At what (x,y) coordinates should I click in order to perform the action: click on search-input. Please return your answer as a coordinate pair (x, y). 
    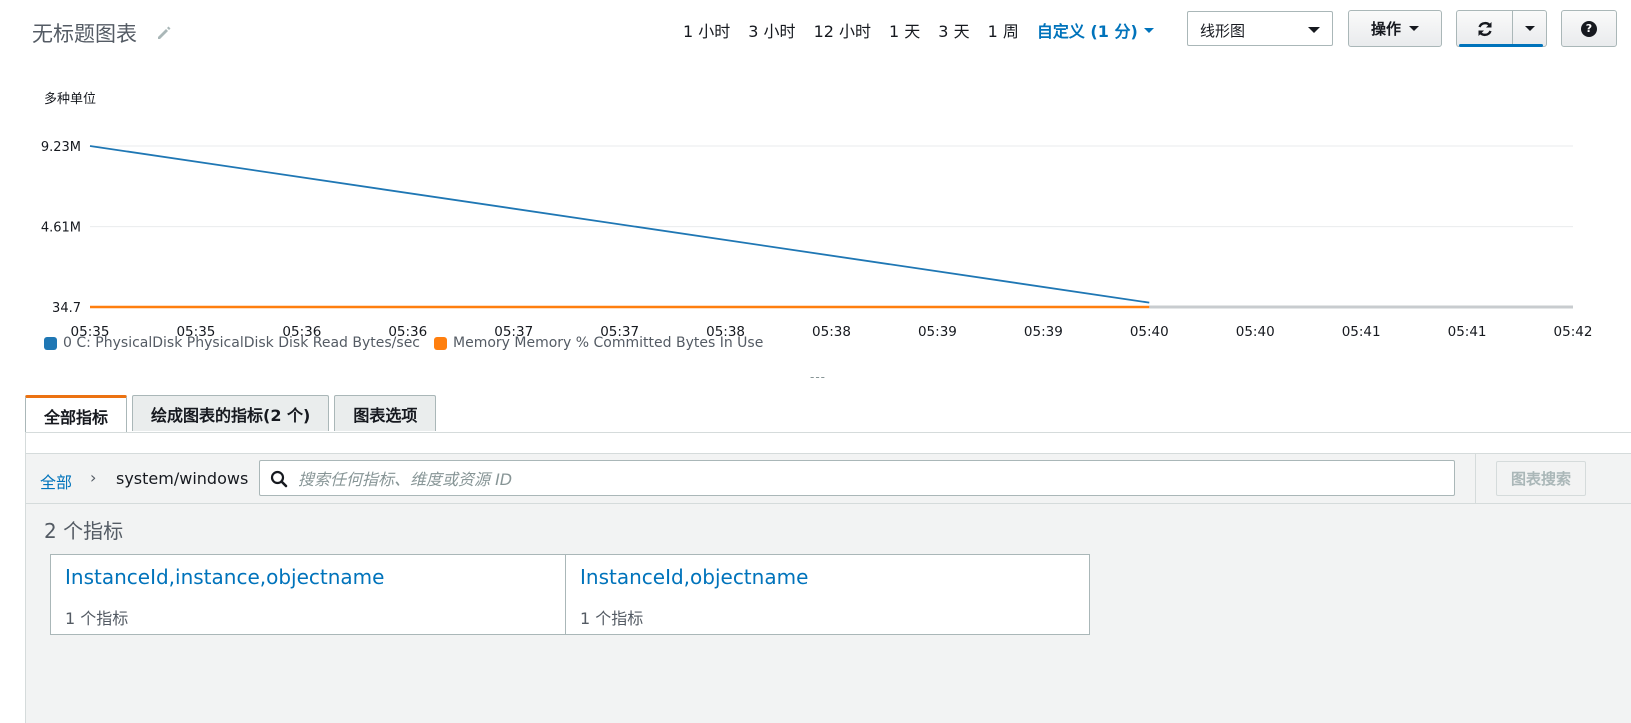
    Looking at the image, I should click on (868, 479).